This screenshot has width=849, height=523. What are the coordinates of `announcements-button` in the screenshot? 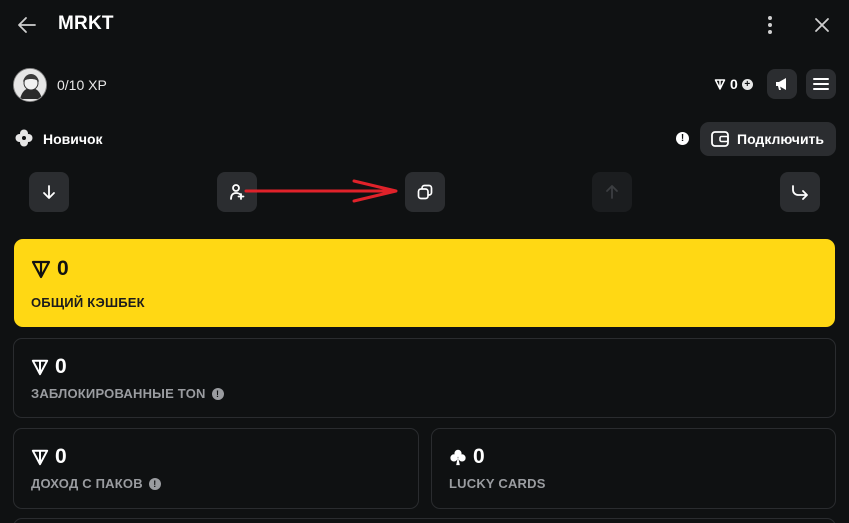 It's located at (782, 84).